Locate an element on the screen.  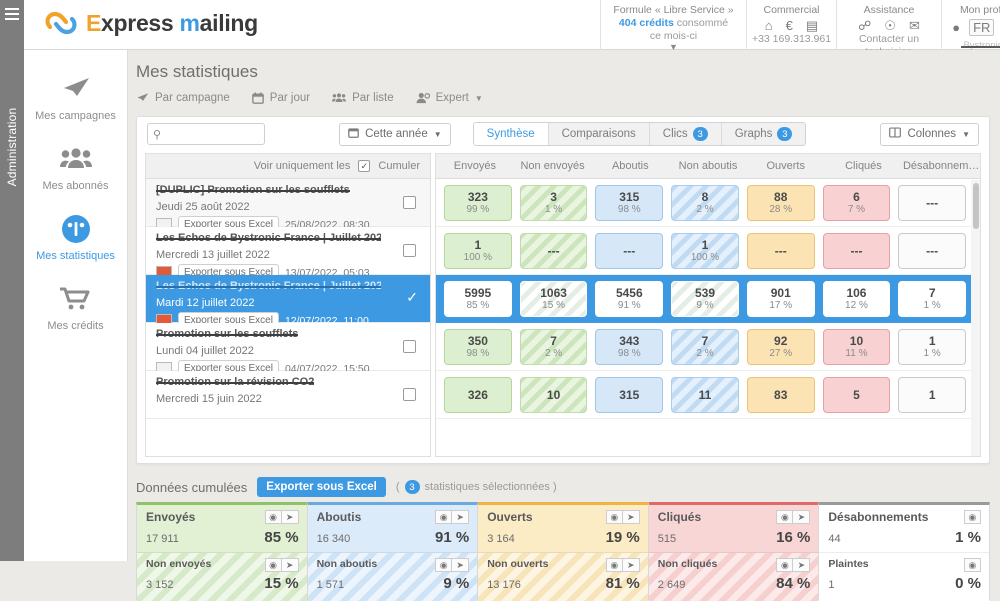
view-tabs: Synthèse Comparaisons Clics 3 Graphs 3 is located at coordinates (639, 134).